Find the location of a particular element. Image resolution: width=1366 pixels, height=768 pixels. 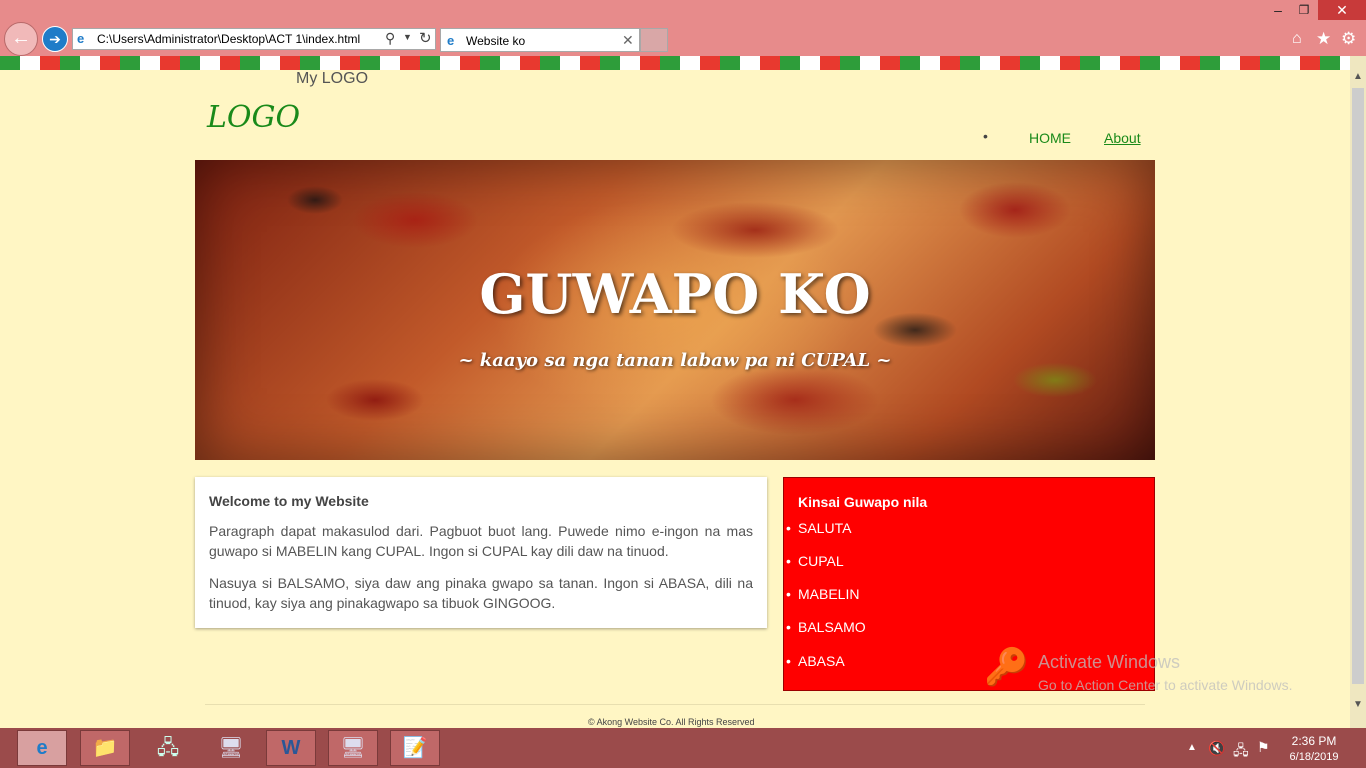

clock-time: 2:36 PM is located at coordinates (1314, 741).